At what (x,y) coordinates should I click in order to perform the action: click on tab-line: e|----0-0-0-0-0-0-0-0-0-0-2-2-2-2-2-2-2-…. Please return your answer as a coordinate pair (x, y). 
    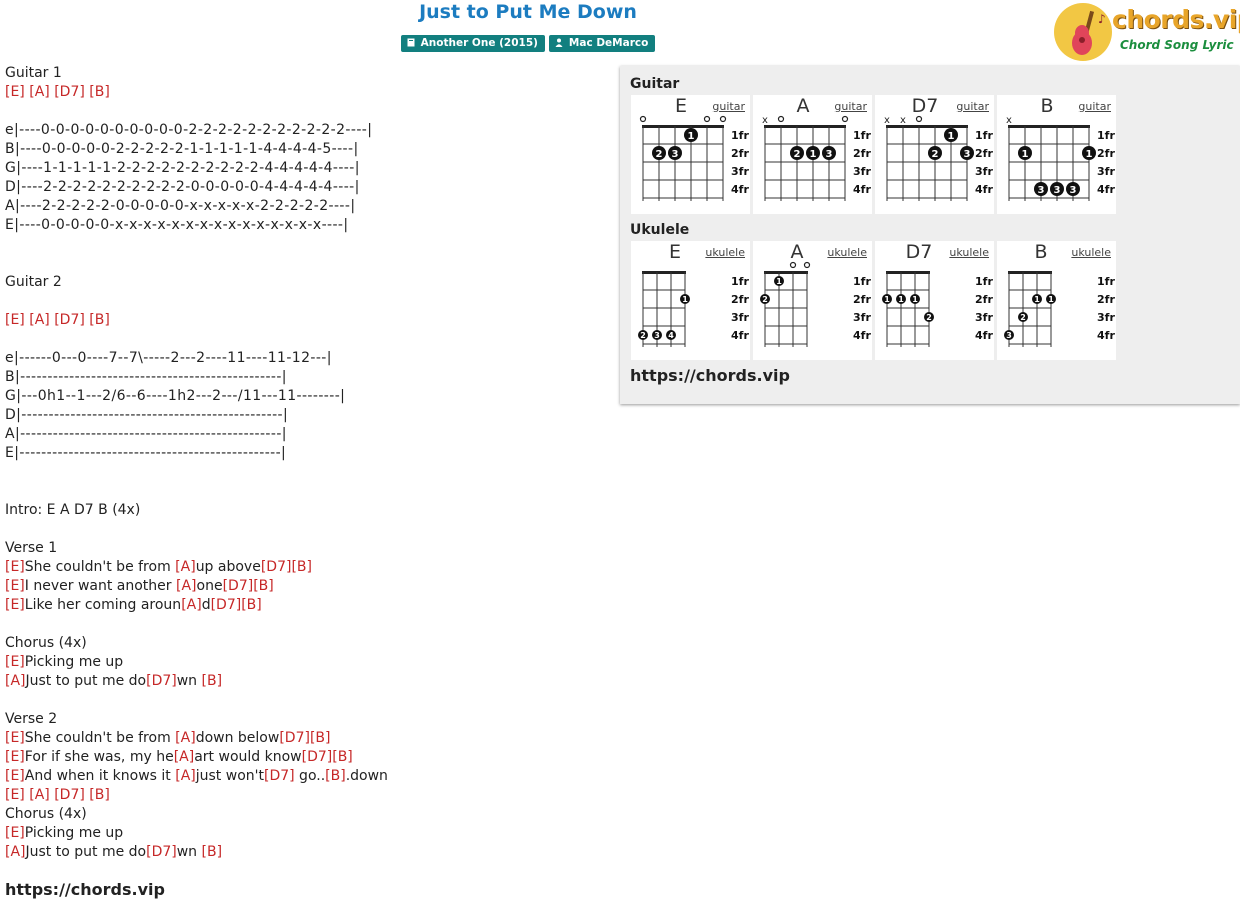
    Looking at the image, I should click on (310, 130).